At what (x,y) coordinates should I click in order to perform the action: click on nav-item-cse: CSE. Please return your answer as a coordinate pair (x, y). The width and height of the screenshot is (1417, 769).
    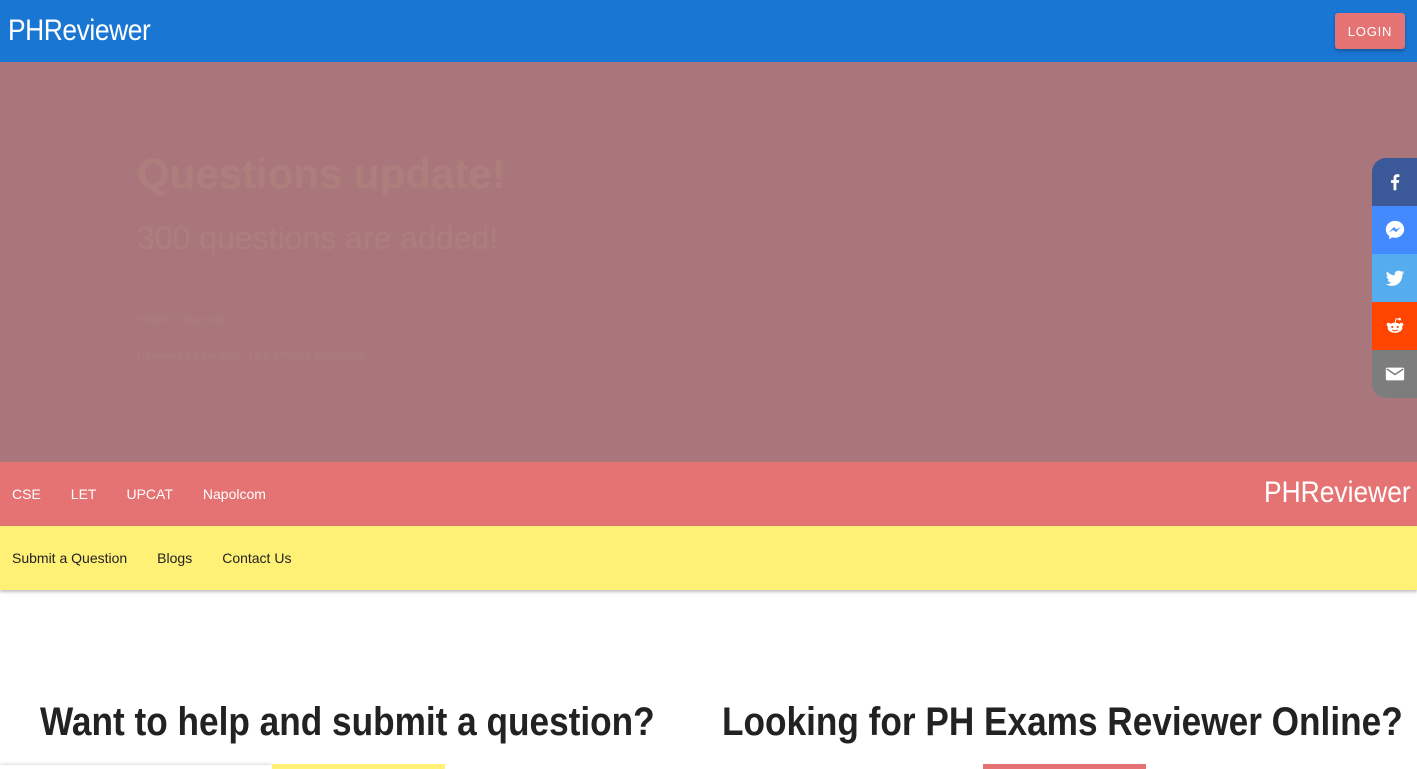
    Looking at the image, I should click on (26, 494).